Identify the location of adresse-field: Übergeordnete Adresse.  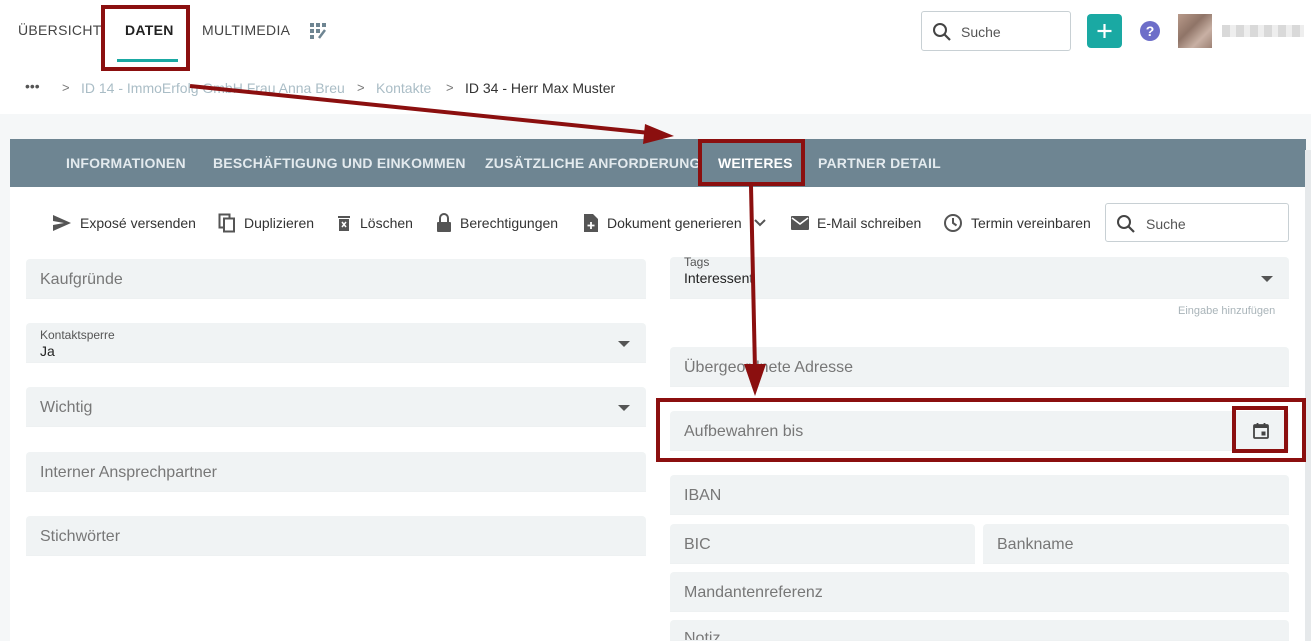
(979, 367).